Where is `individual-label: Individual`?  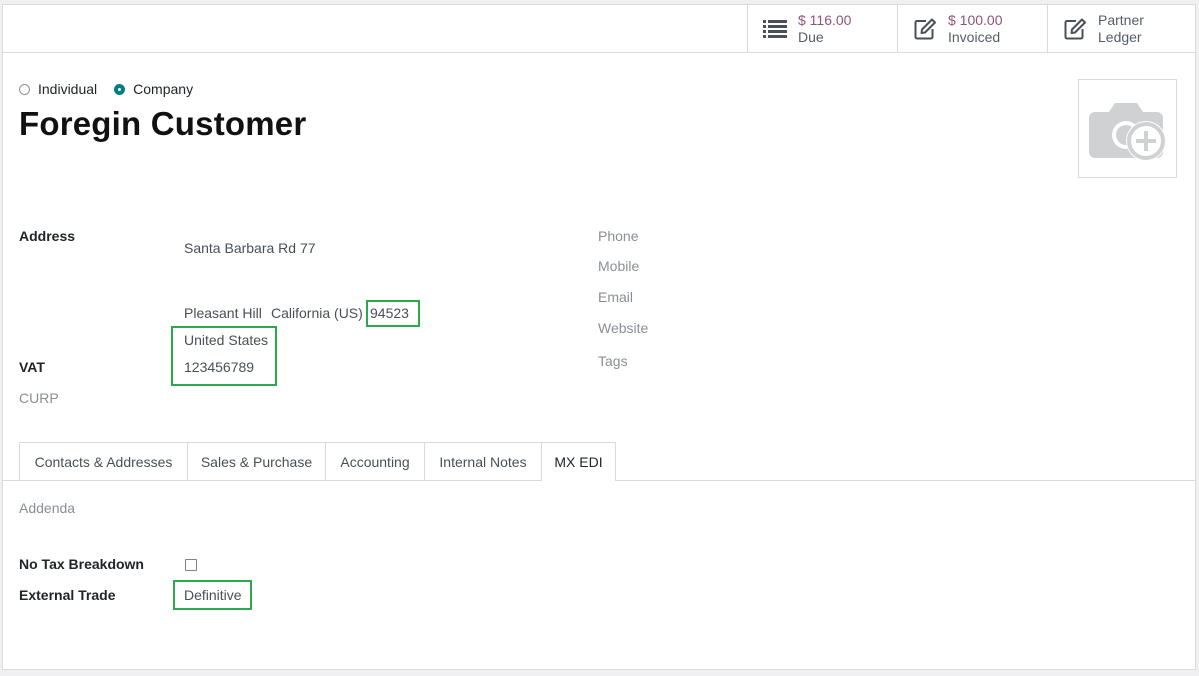
individual-label: Individual is located at coordinates (67, 89).